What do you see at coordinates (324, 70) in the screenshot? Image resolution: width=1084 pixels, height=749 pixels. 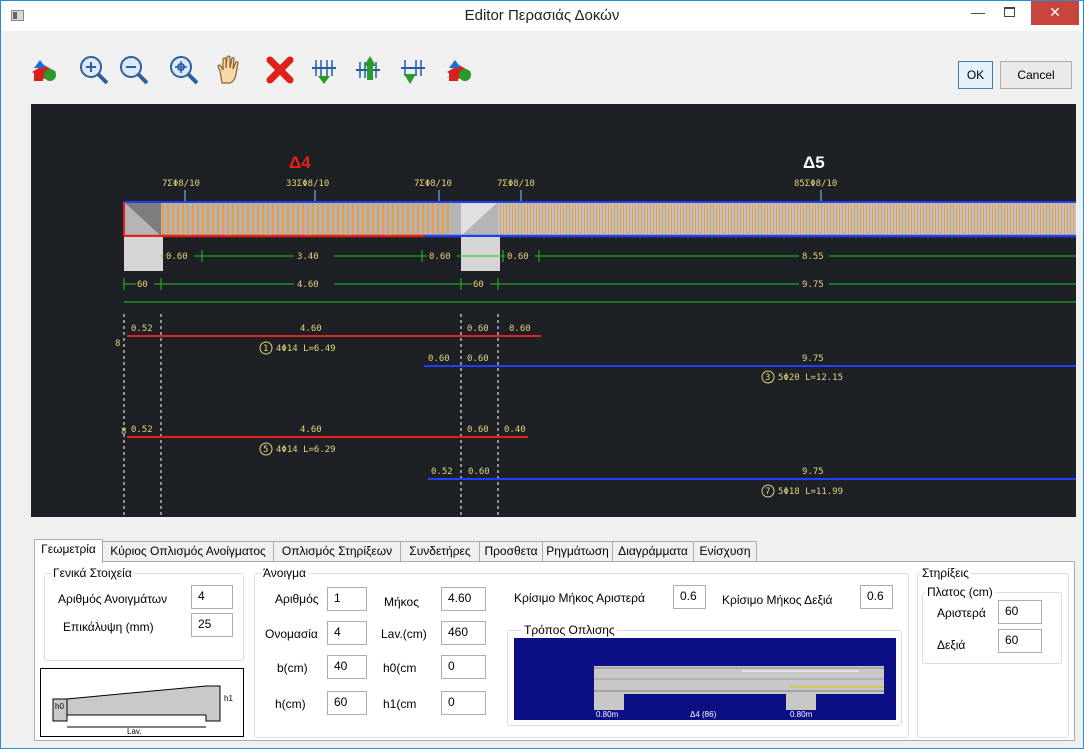 I see `rebar-distribute-button` at bounding box center [324, 70].